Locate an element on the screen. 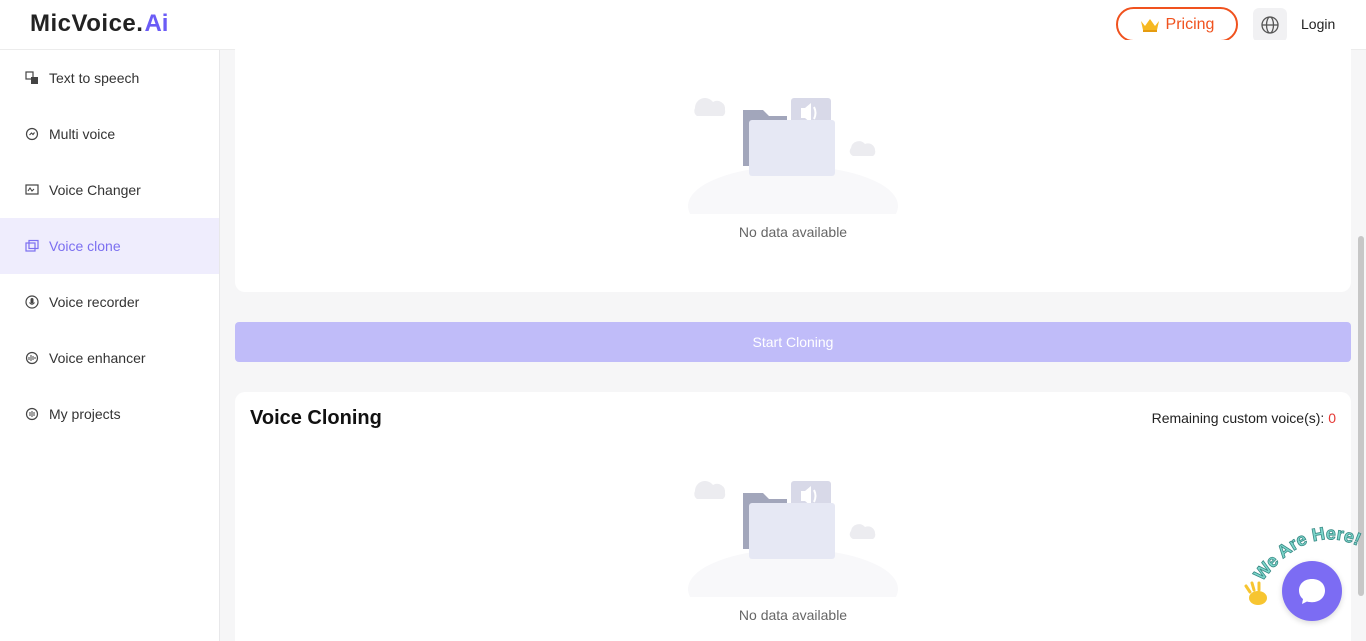  remaining-label: Remaining custom voice(s): is located at coordinates (1240, 418).